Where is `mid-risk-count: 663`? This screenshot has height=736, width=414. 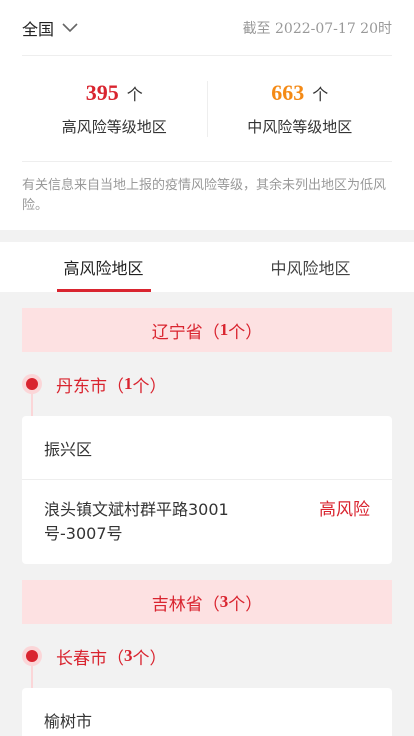
mid-risk-count: 663 is located at coordinates (288, 92).